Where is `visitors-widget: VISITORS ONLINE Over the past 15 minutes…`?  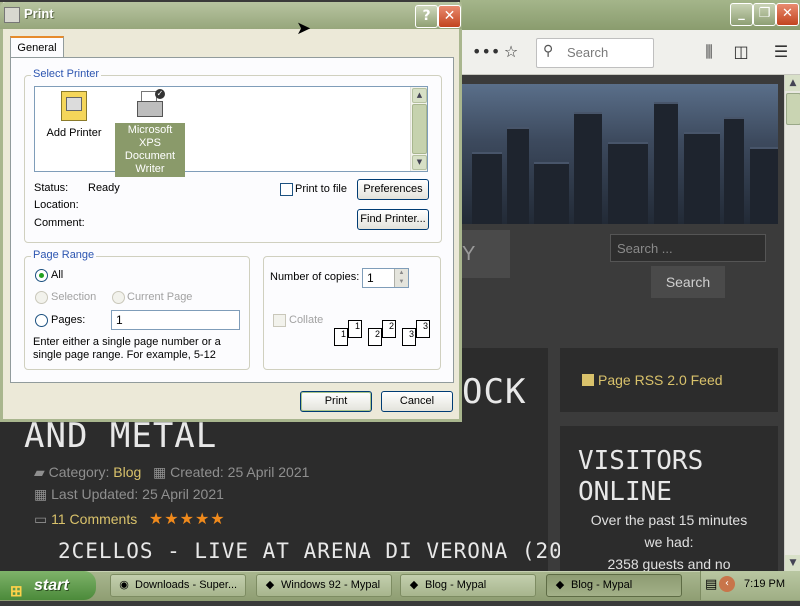 visitors-widget: VISITORS ONLINE Over the past 15 minutes… is located at coordinates (669, 499).